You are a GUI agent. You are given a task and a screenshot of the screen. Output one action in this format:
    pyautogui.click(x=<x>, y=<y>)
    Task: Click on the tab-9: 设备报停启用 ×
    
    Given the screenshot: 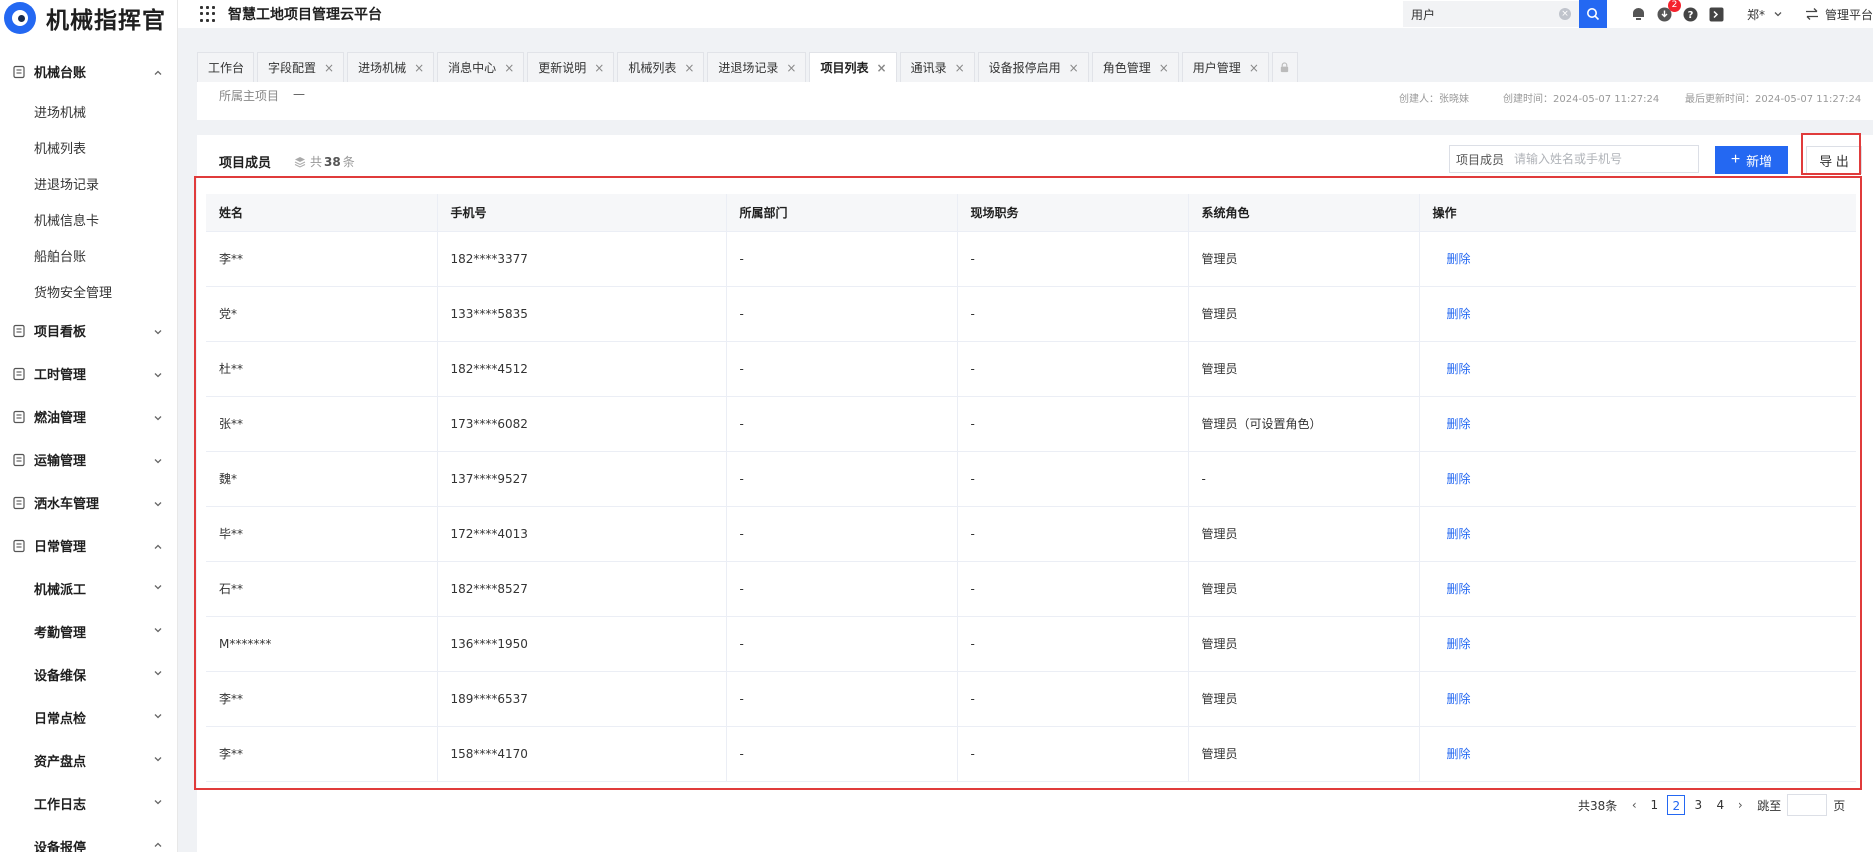 What is the action you would take?
    pyautogui.click(x=1033, y=67)
    